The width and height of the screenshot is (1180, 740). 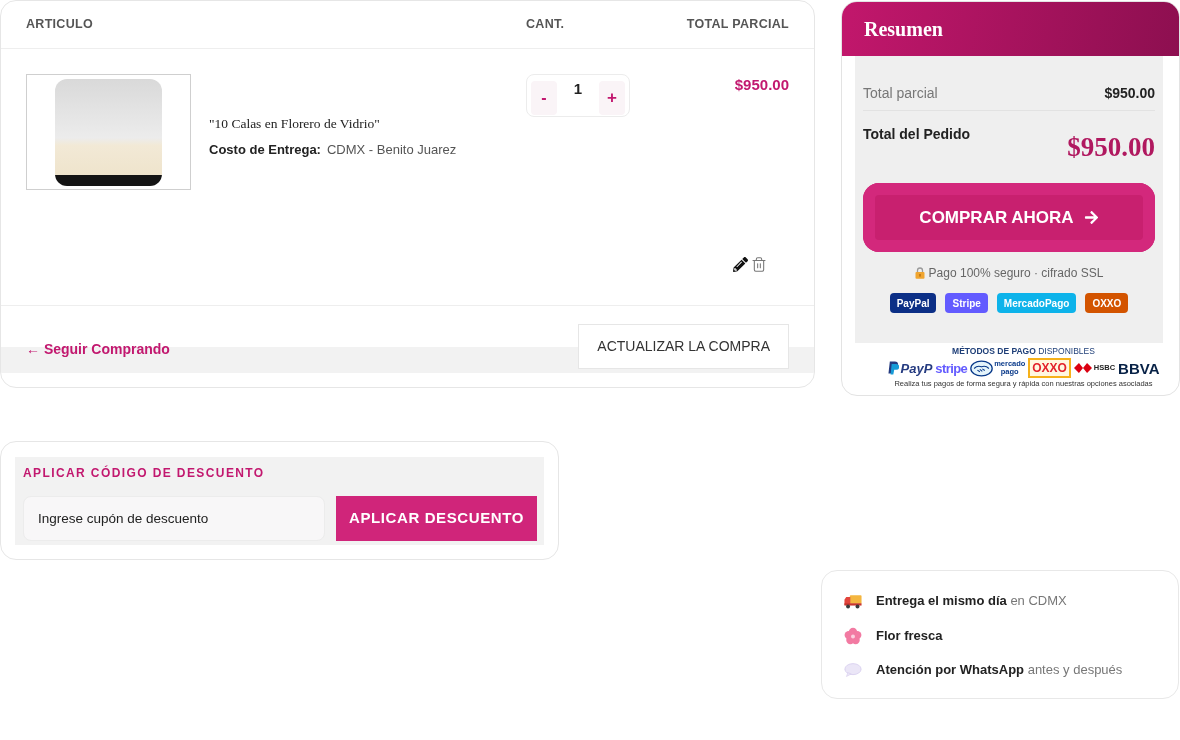 What do you see at coordinates (919, 273) in the screenshot?
I see `lock-icon` at bounding box center [919, 273].